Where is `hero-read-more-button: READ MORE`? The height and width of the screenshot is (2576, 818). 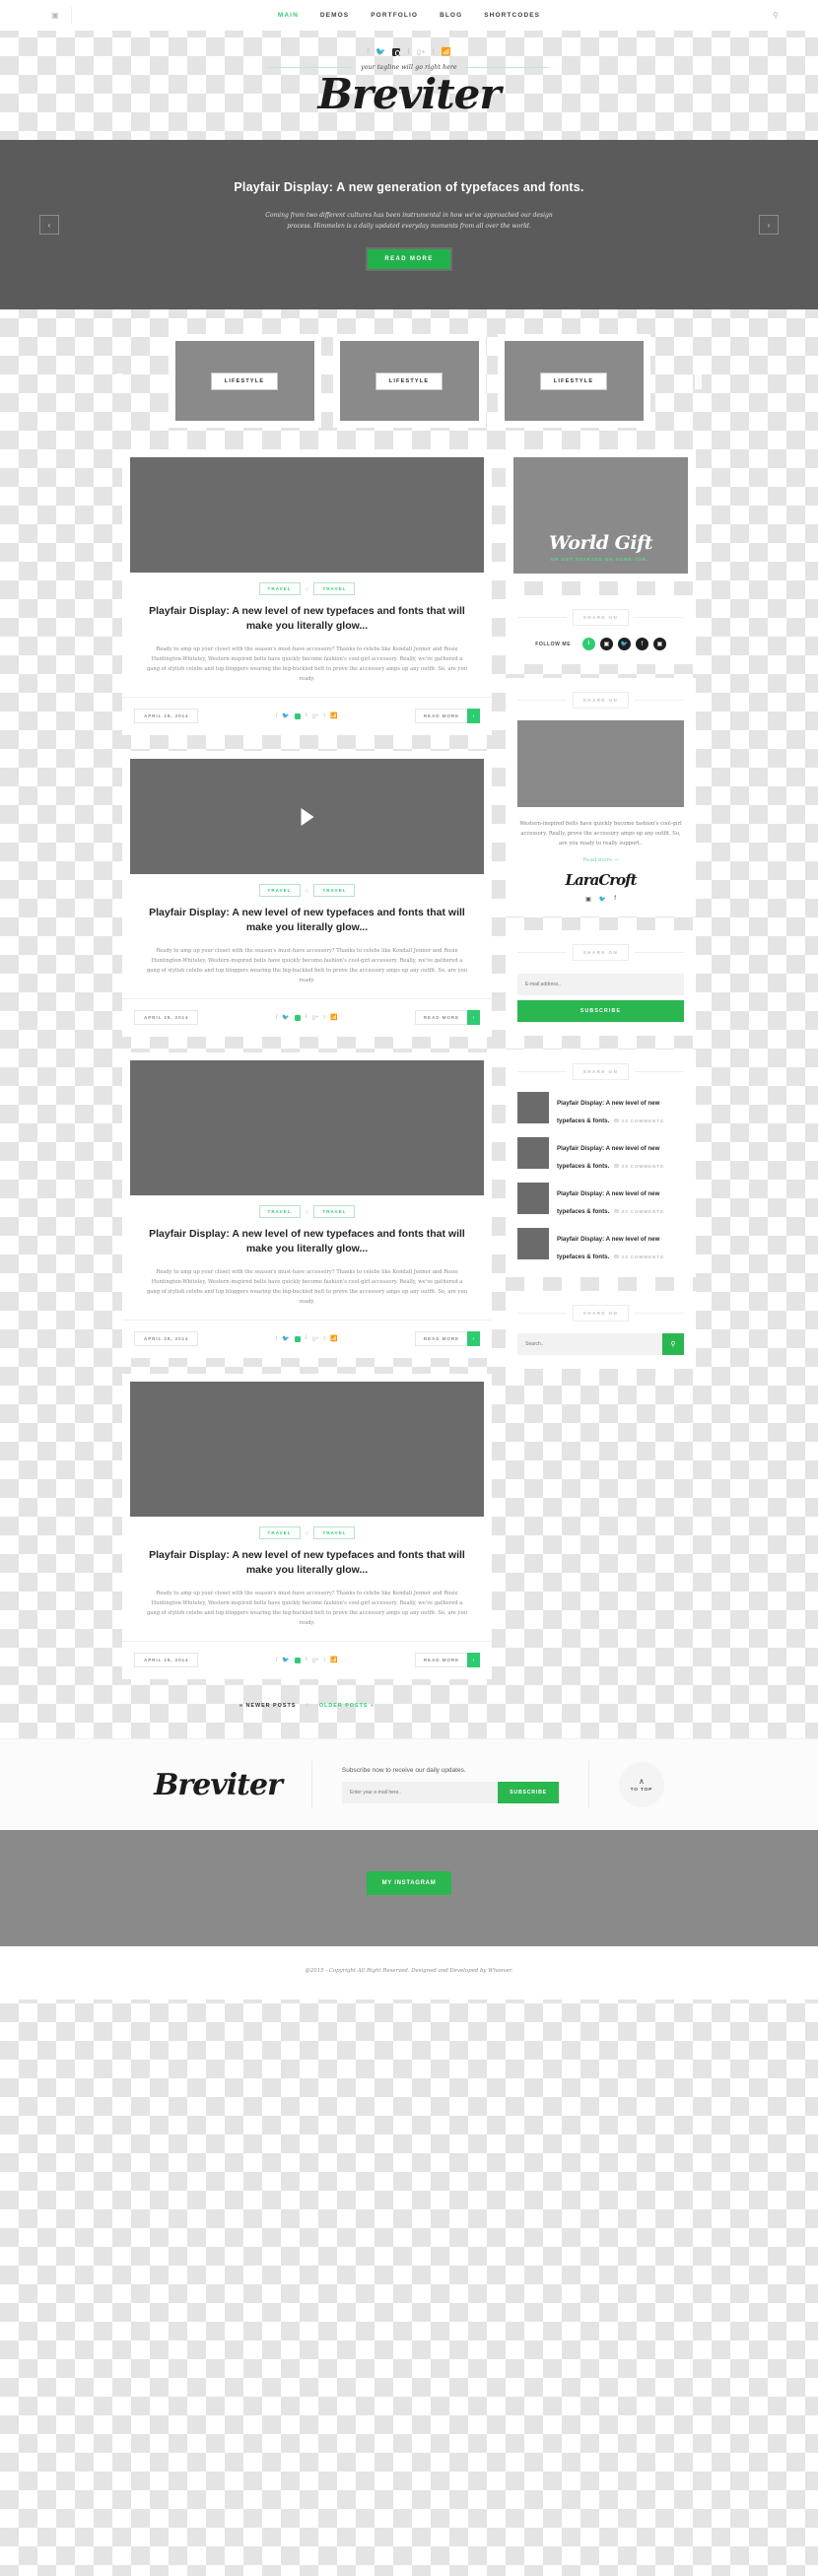
hero-read-more-button: READ MORE is located at coordinates (409, 259).